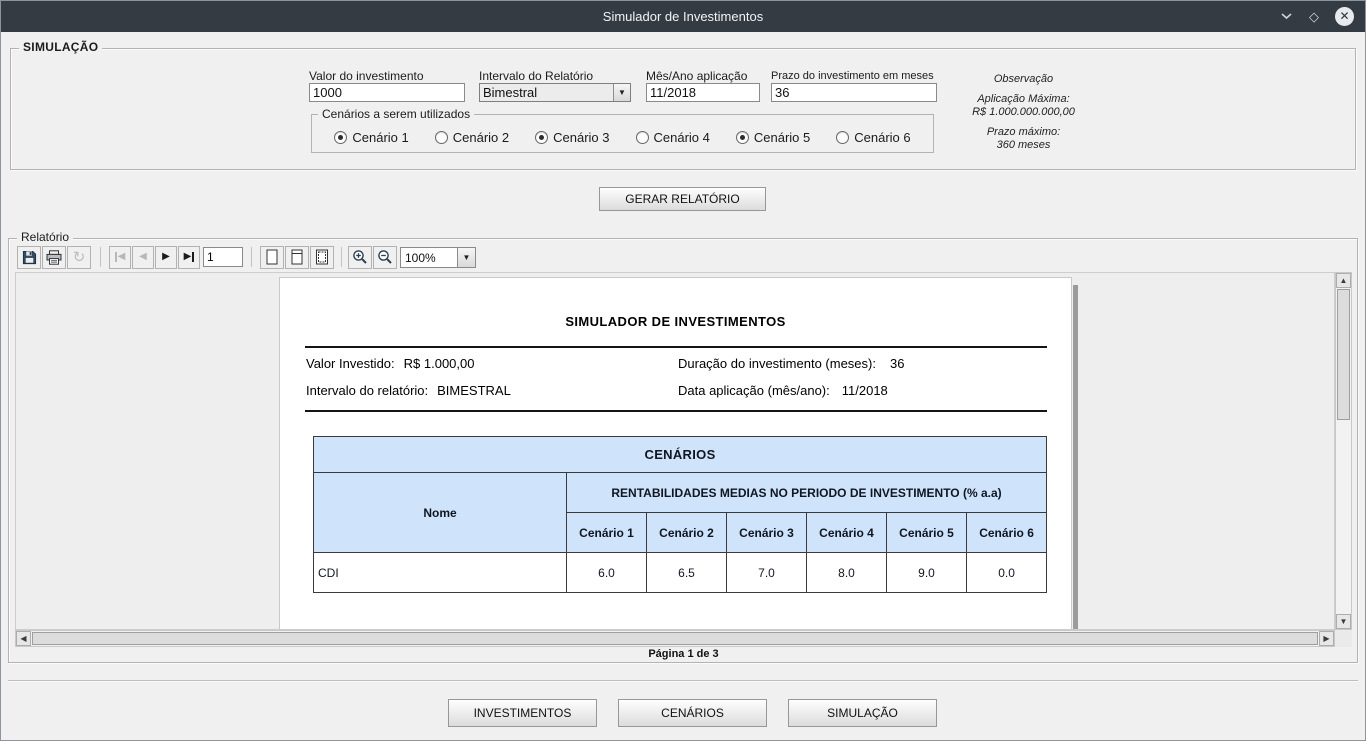 Image resolution: width=1366 pixels, height=741 pixels. What do you see at coordinates (926, 532) in the screenshot?
I see `column-header: Cenário 5` at bounding box center [926, 532].